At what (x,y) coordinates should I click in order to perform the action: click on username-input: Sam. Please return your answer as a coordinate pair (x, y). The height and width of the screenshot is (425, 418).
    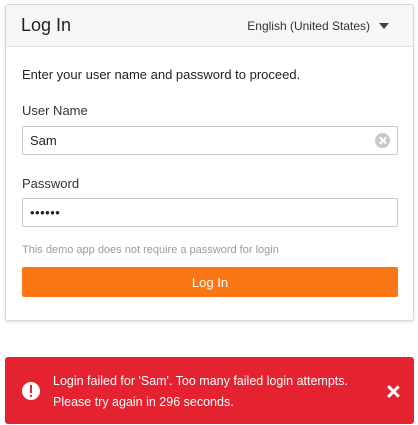
    Looking at the image, I should click on (210, 140).